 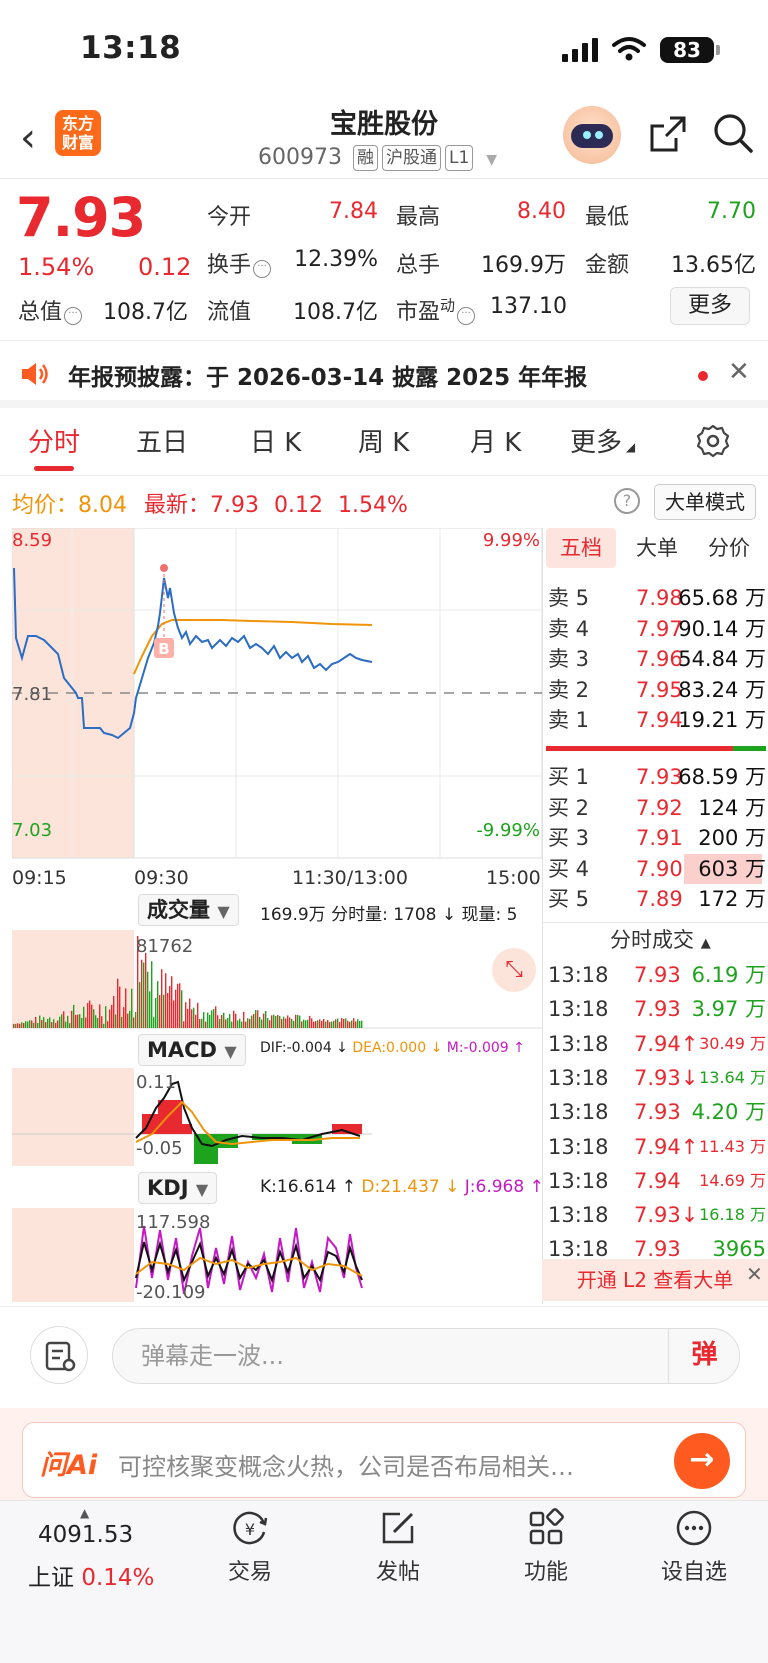 What do you see at coordinates (495, 440) in the screenshot?
I see `tab-monthly-k: 月 K` at bounding box center [495, 440].